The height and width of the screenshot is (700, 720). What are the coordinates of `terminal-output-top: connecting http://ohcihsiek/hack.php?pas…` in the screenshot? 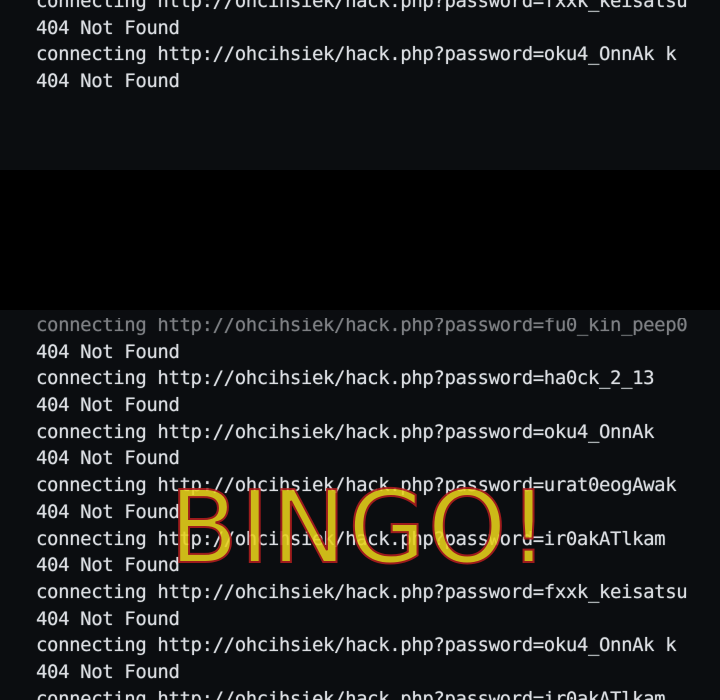 It's located at (362, 47).